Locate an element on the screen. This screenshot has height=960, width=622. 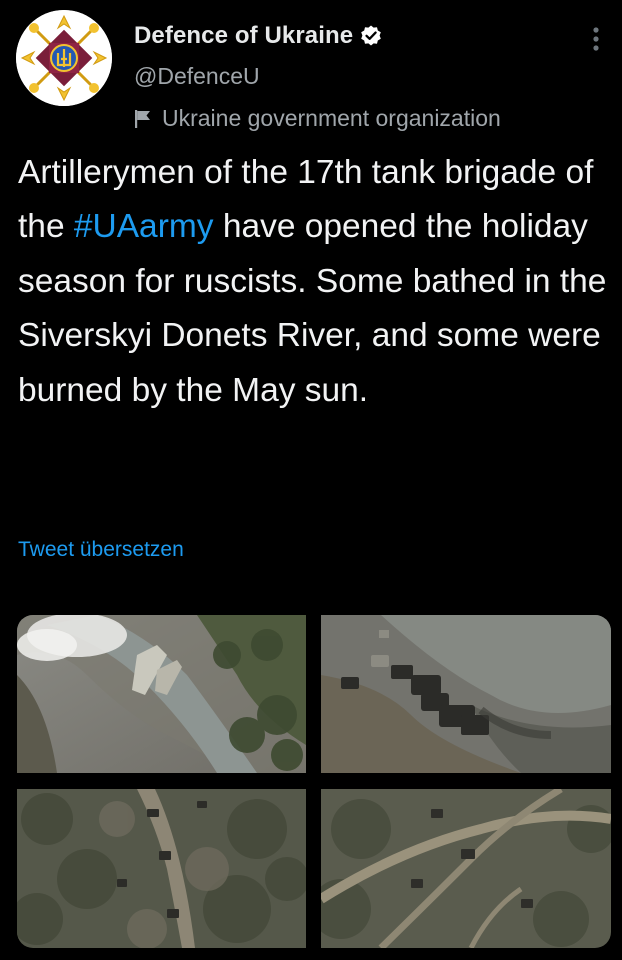
affiliation-label: Ukraine government organization is located at coordinates (331, 118).